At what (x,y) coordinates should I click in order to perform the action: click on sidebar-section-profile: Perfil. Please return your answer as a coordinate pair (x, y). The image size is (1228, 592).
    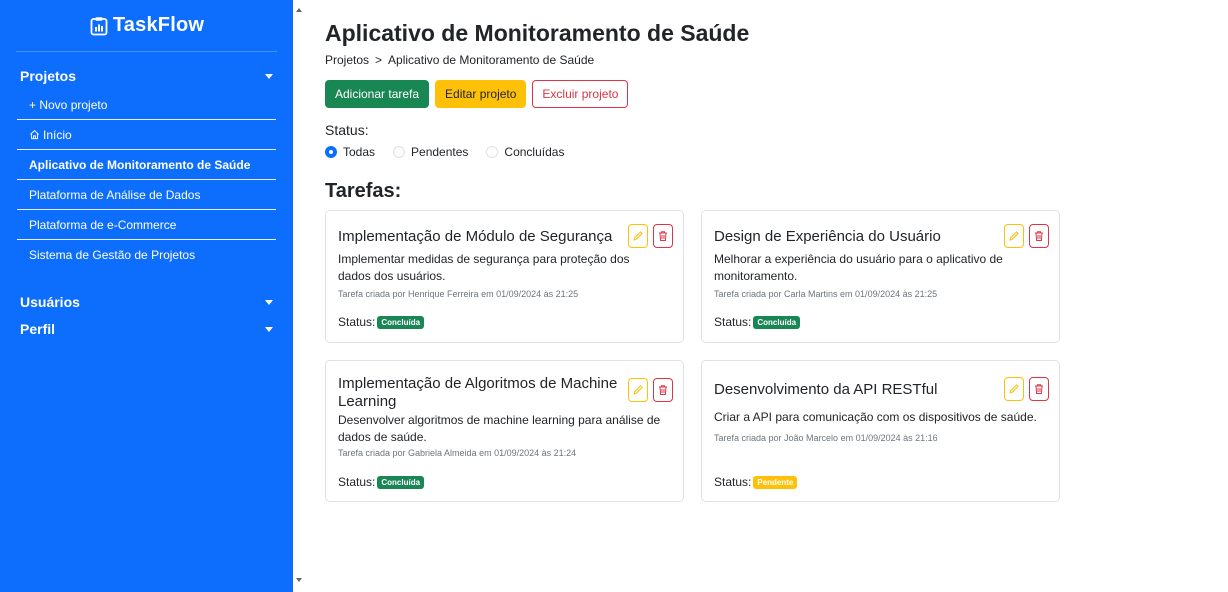
    Looking at the image, I should click on (146, 329).